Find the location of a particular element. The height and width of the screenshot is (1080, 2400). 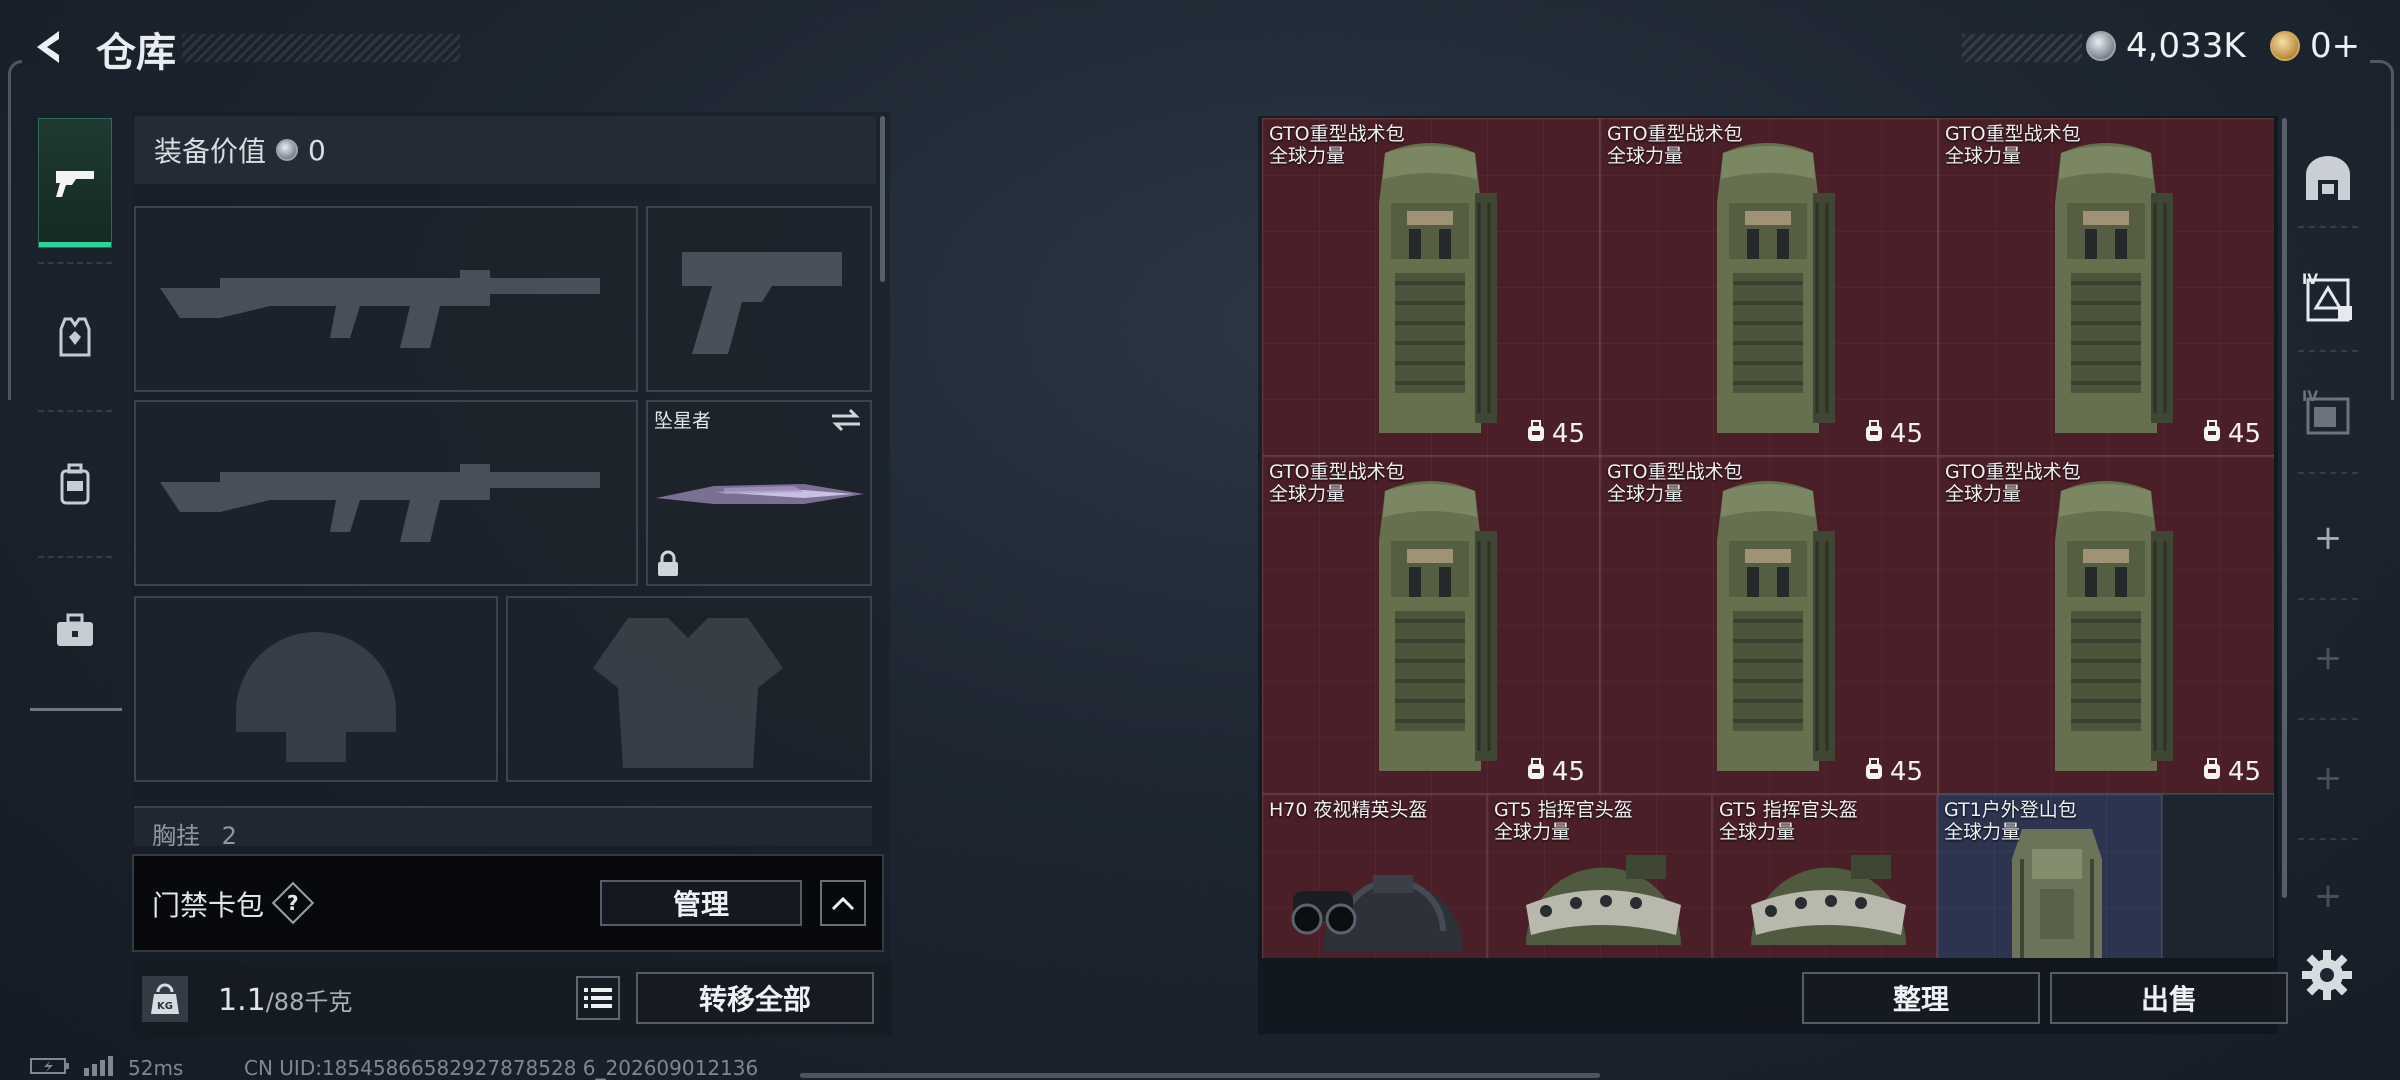

melee-slot: 坠星者 is located at coordinates (759, 493).